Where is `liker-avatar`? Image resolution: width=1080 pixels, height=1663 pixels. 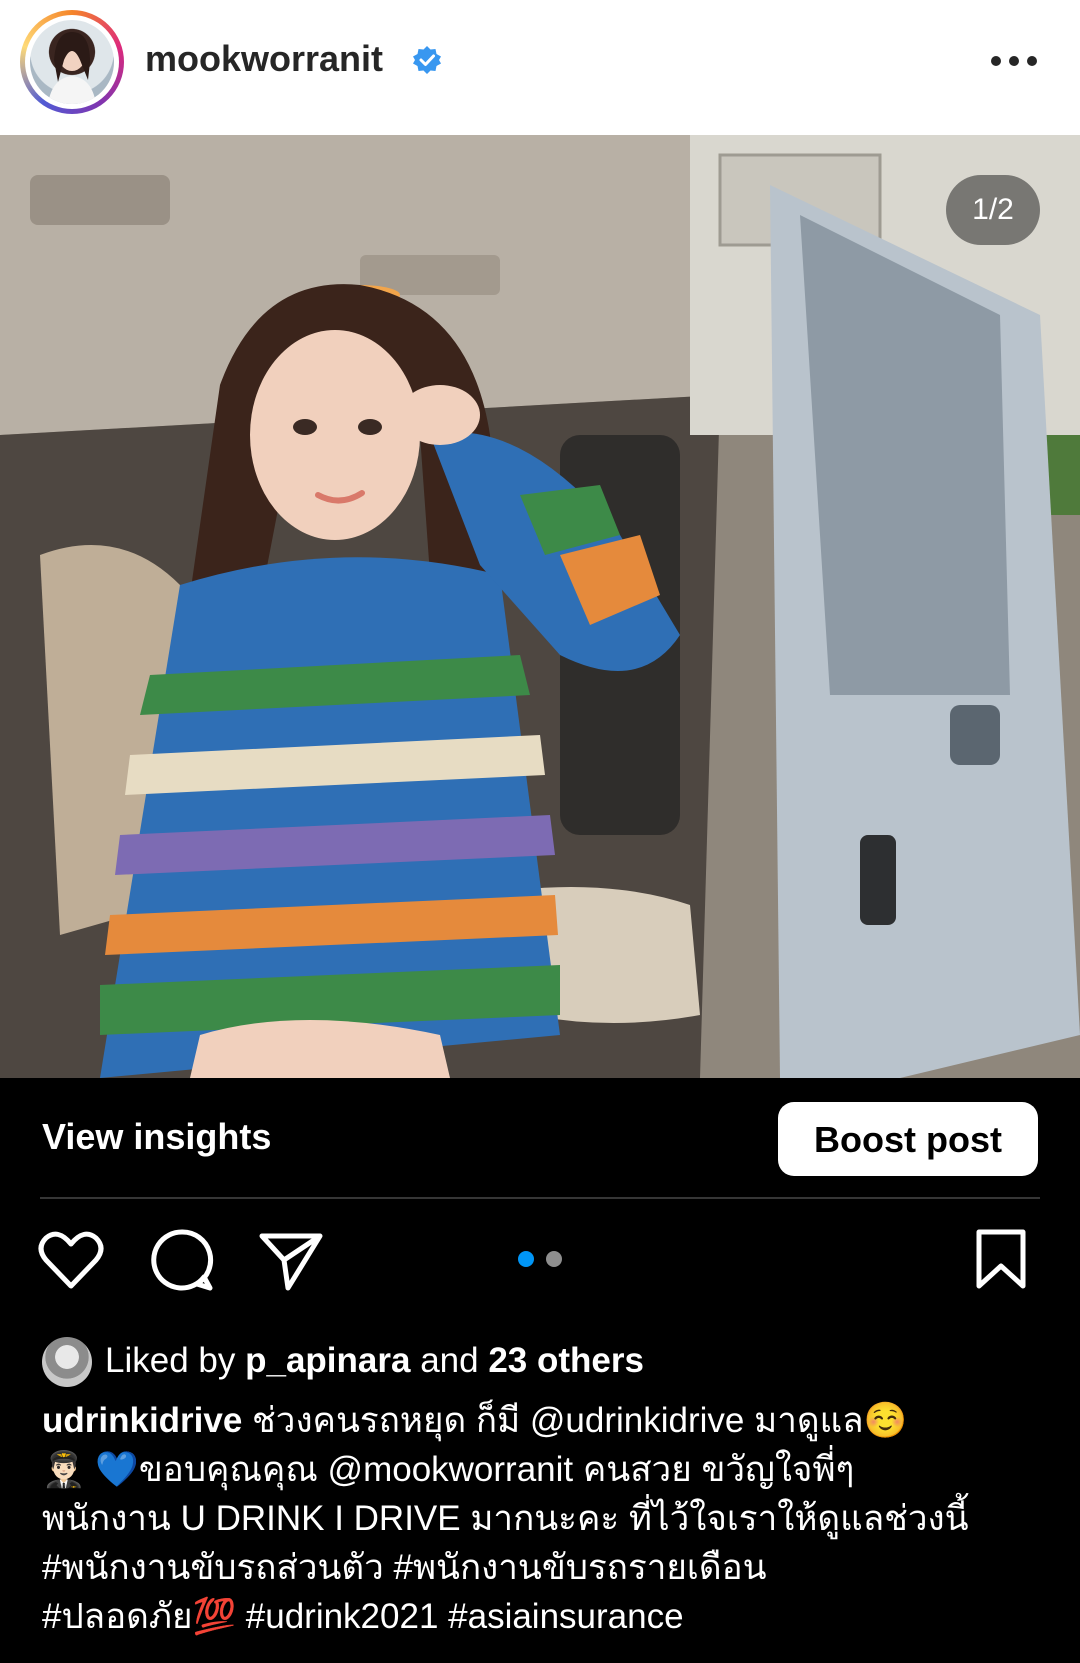
liker-avatar is located at coordinates (67, 1362).